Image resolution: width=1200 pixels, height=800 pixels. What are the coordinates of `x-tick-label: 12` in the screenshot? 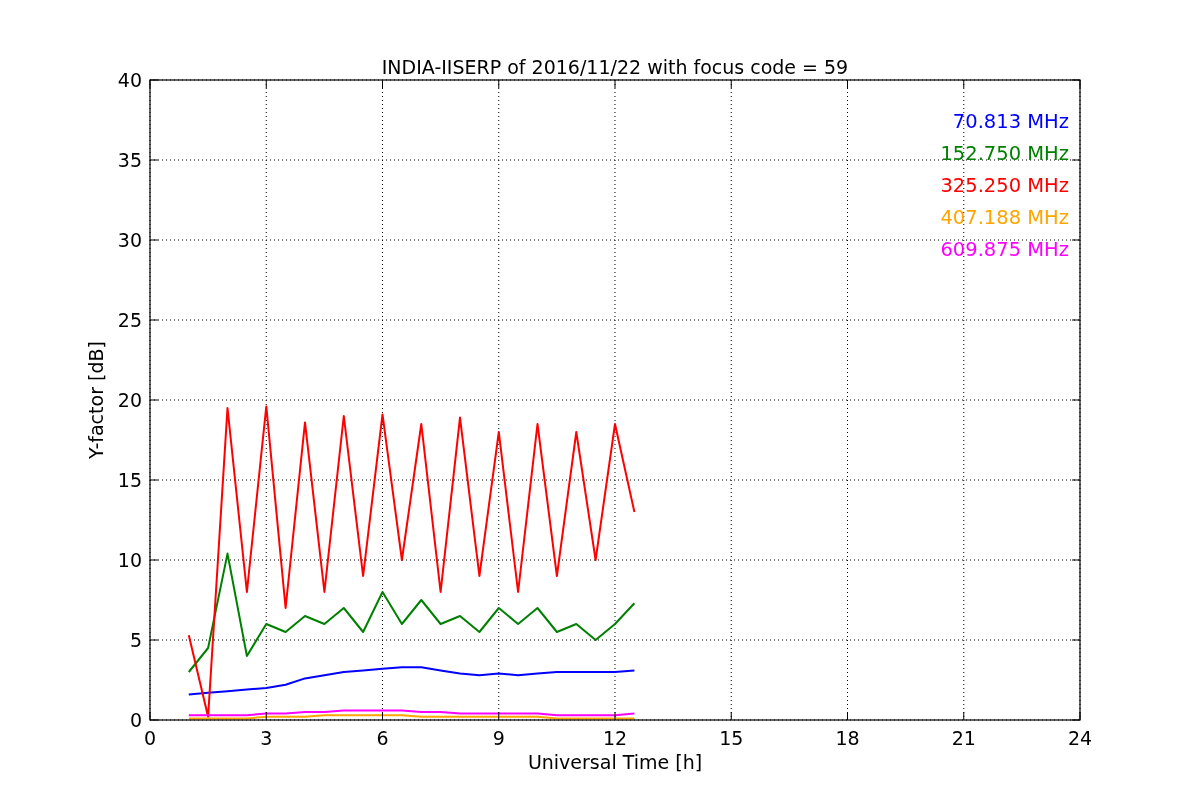 It's located at (615, 738).